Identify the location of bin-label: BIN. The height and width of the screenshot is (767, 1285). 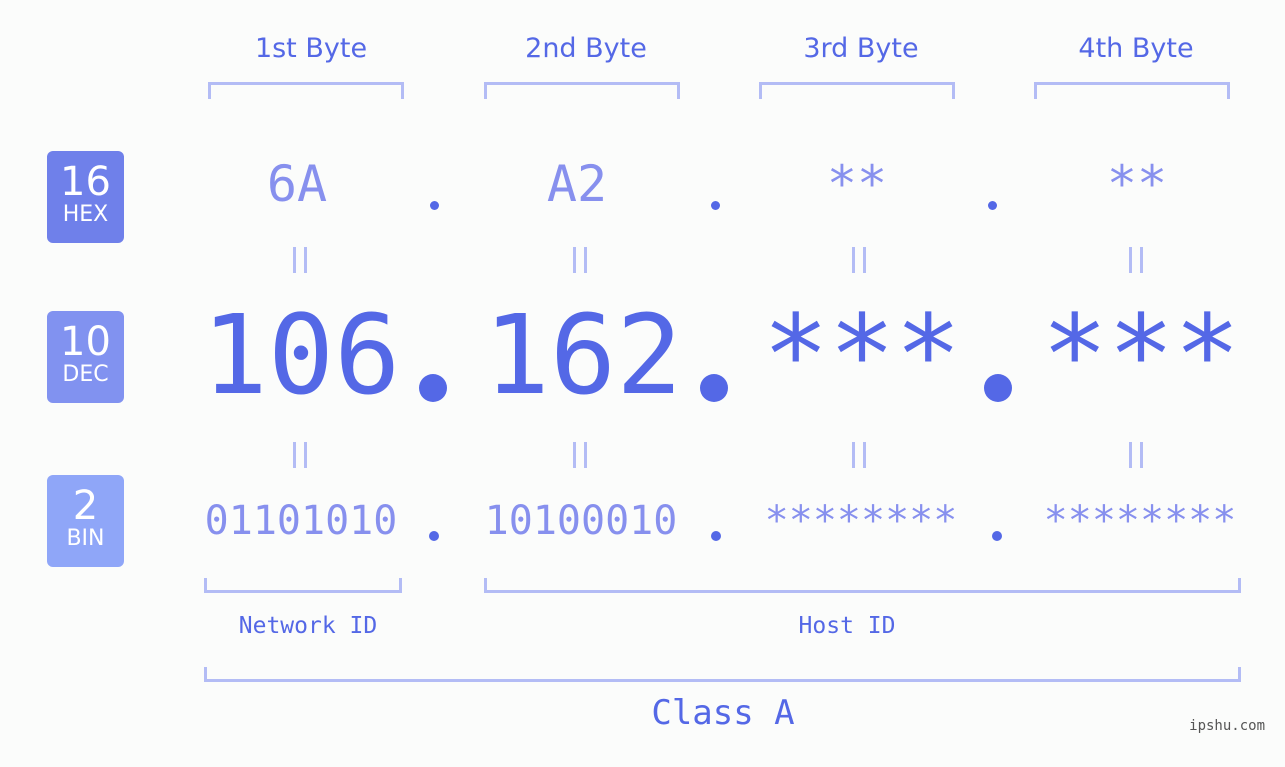
(85, 538).